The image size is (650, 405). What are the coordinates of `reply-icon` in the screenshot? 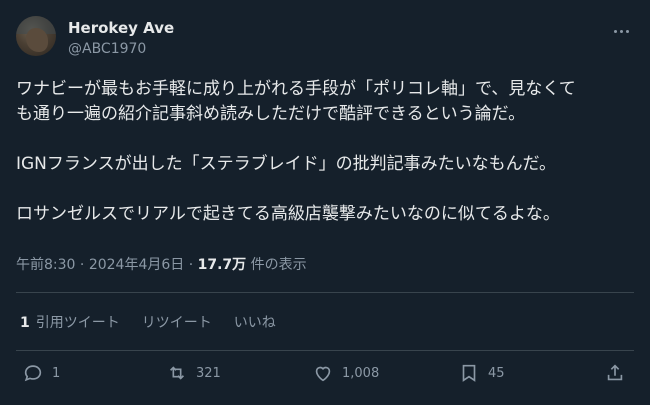 It's located at (33, 373).